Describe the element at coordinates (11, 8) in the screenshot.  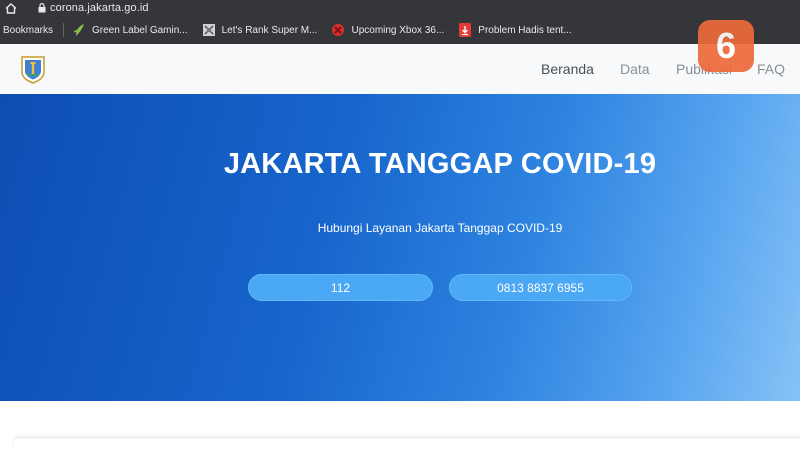
I see `home-icon` at that location.